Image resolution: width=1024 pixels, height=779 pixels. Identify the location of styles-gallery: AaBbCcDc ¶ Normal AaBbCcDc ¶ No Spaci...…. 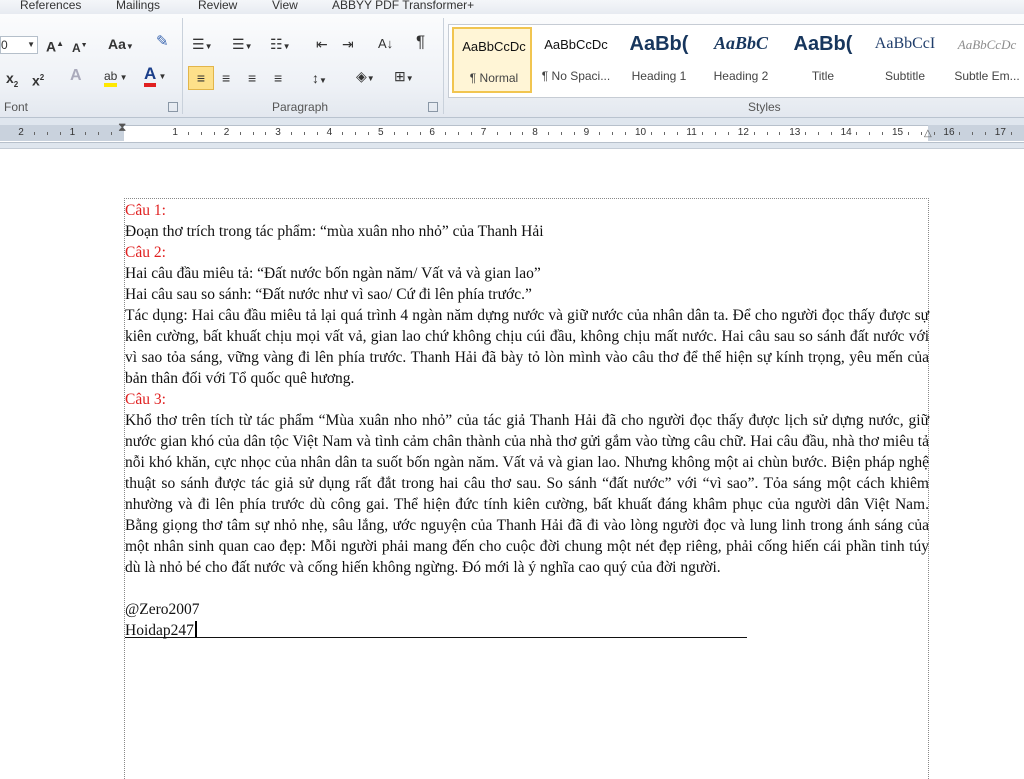
(736, 61).